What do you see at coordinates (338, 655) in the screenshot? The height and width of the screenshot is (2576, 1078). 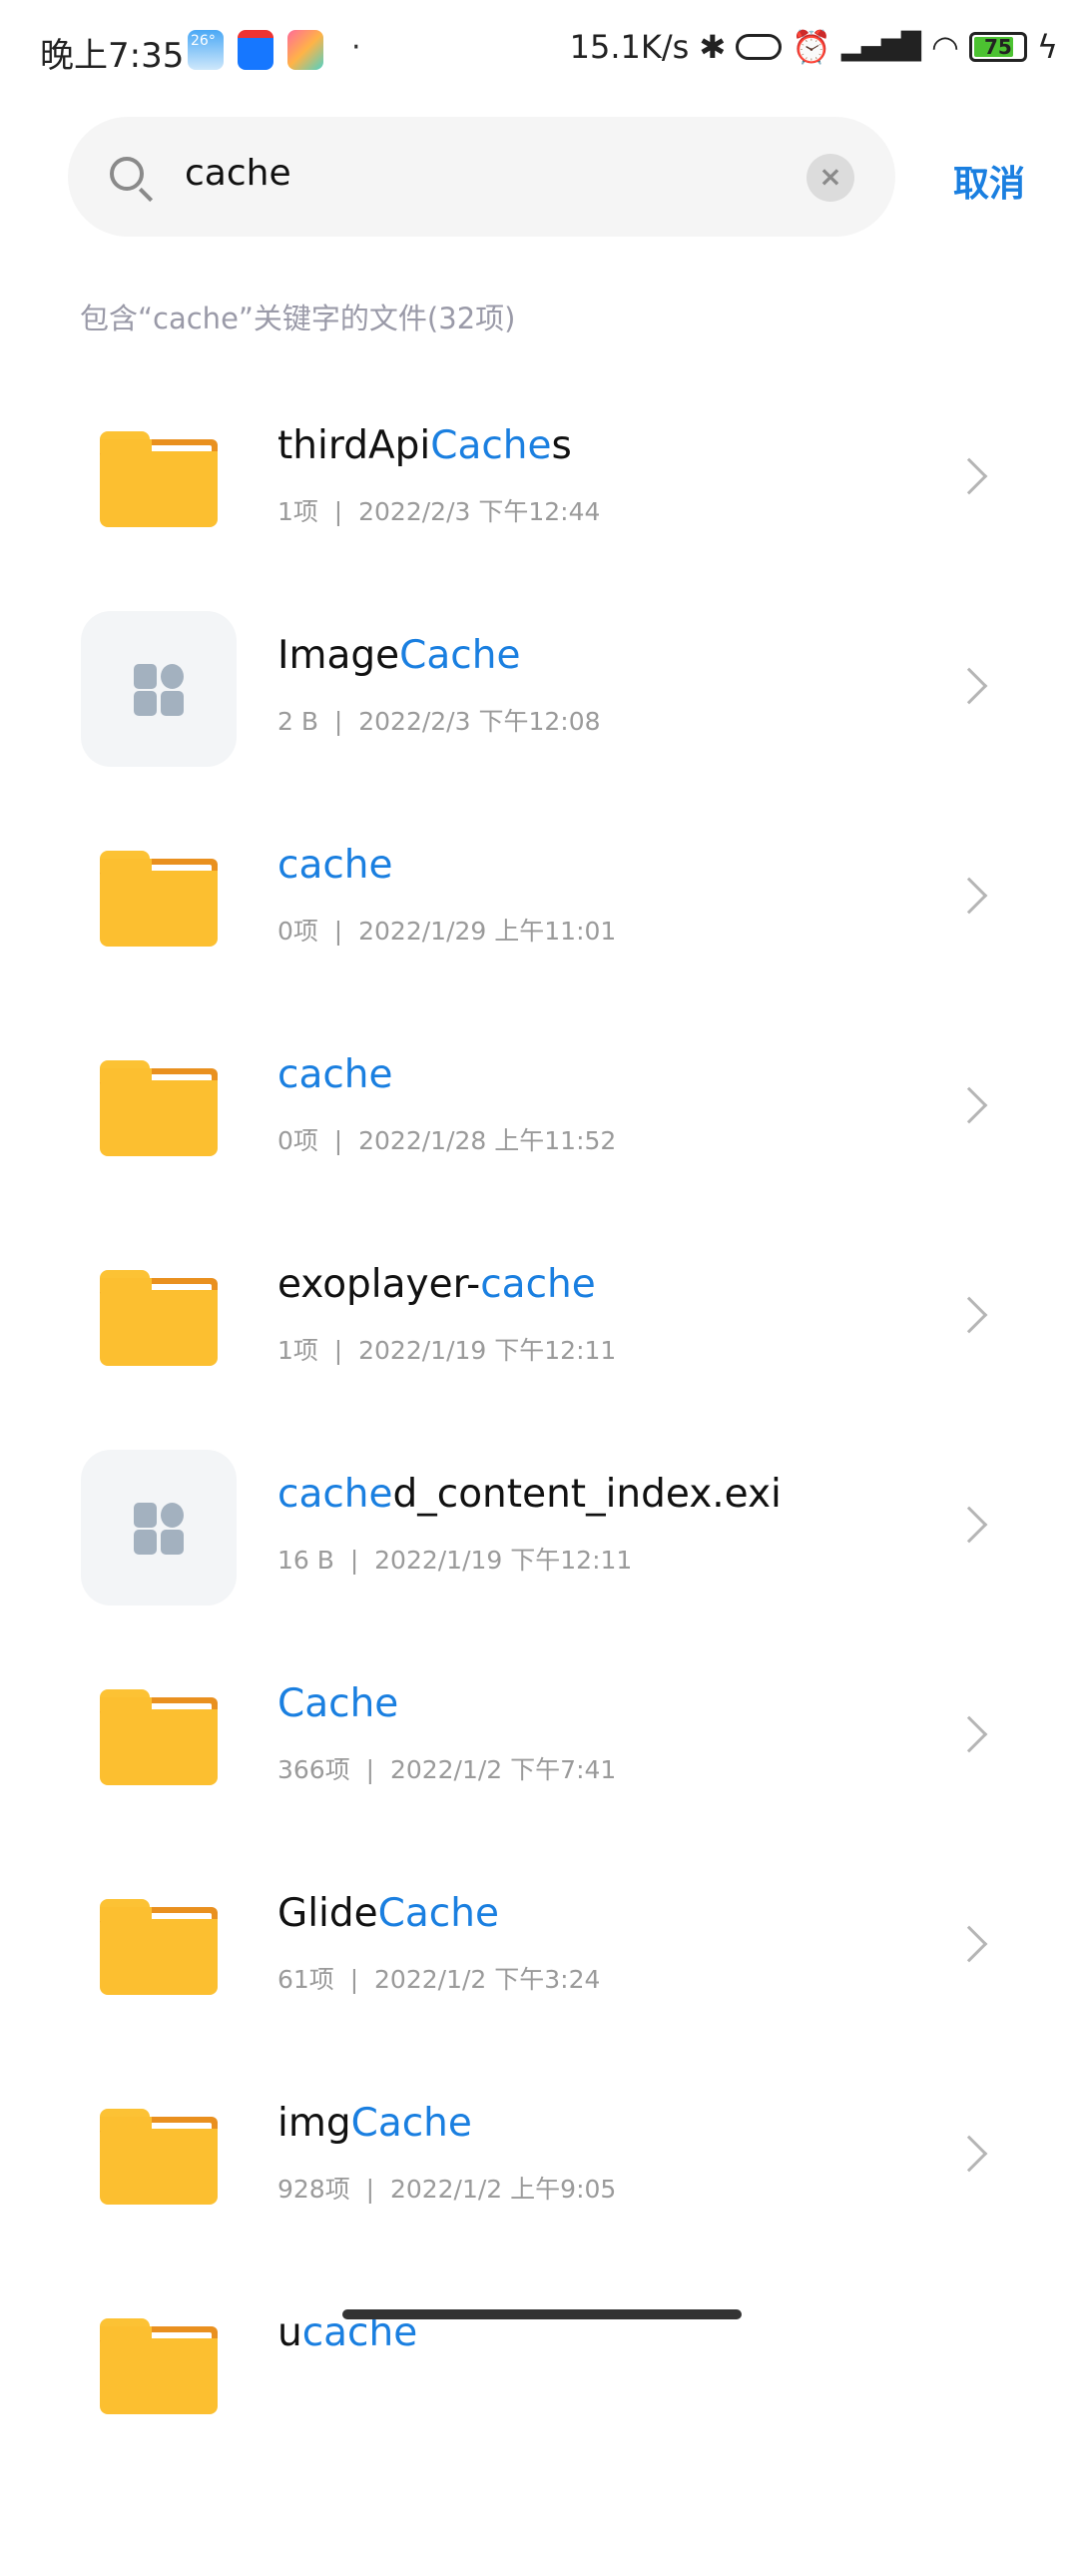 I see `name-text: Image` at bounding box center [338, 655].